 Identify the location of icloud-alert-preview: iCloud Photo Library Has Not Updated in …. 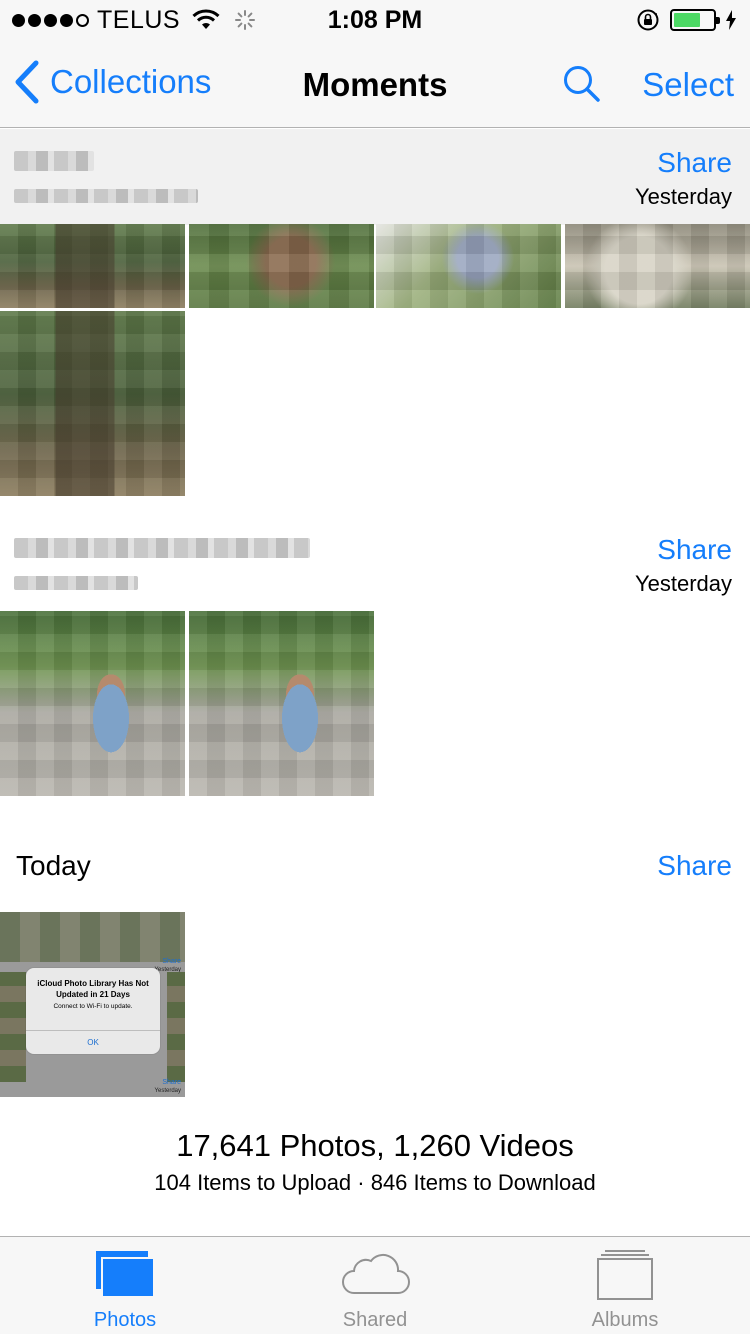
(93, 1011).